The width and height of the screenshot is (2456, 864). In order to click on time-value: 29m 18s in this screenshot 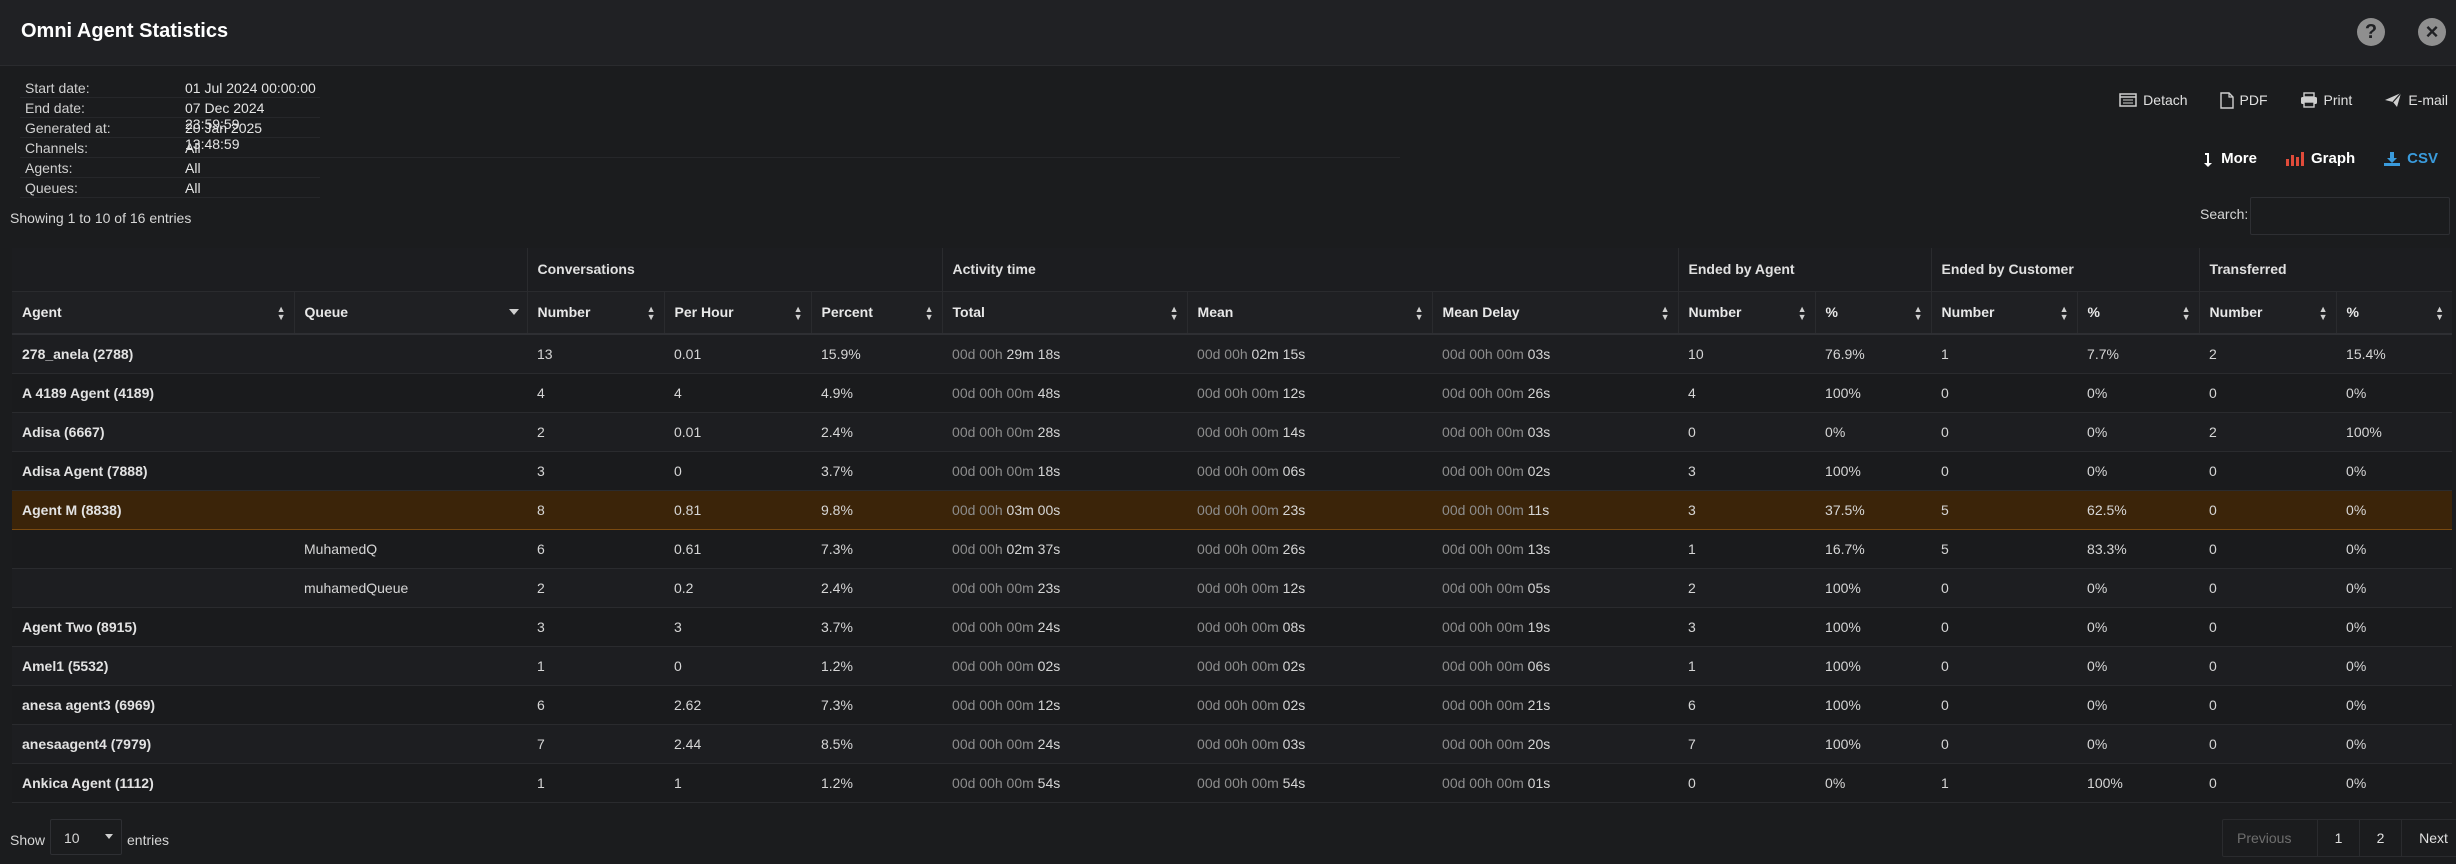, I will do `click(1033, 353)`.